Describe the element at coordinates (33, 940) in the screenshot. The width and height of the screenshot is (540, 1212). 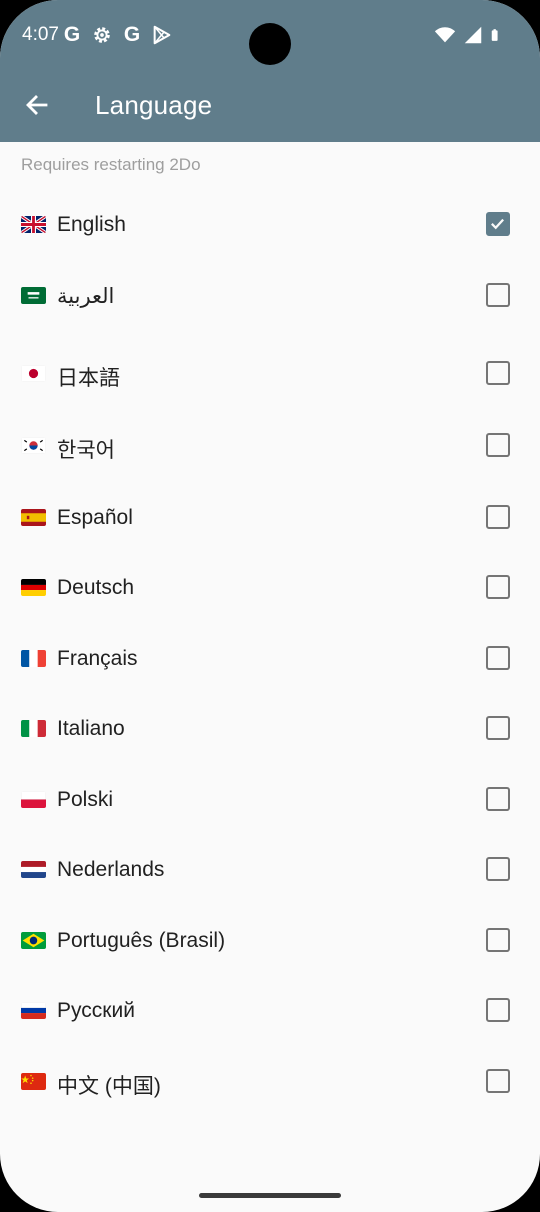
I see `flag-br-icon` at that location.